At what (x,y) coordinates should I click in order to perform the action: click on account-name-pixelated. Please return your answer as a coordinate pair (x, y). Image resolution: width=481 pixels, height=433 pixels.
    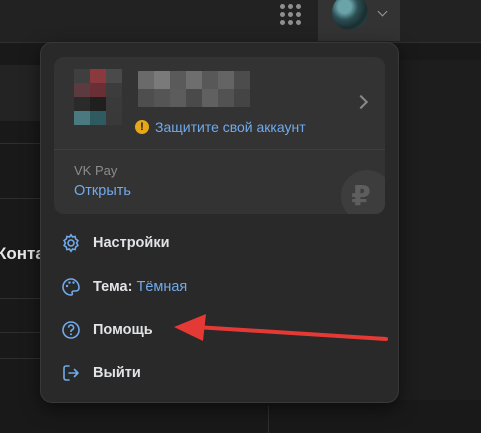
    Looking at the image, I should click on (194, 89).